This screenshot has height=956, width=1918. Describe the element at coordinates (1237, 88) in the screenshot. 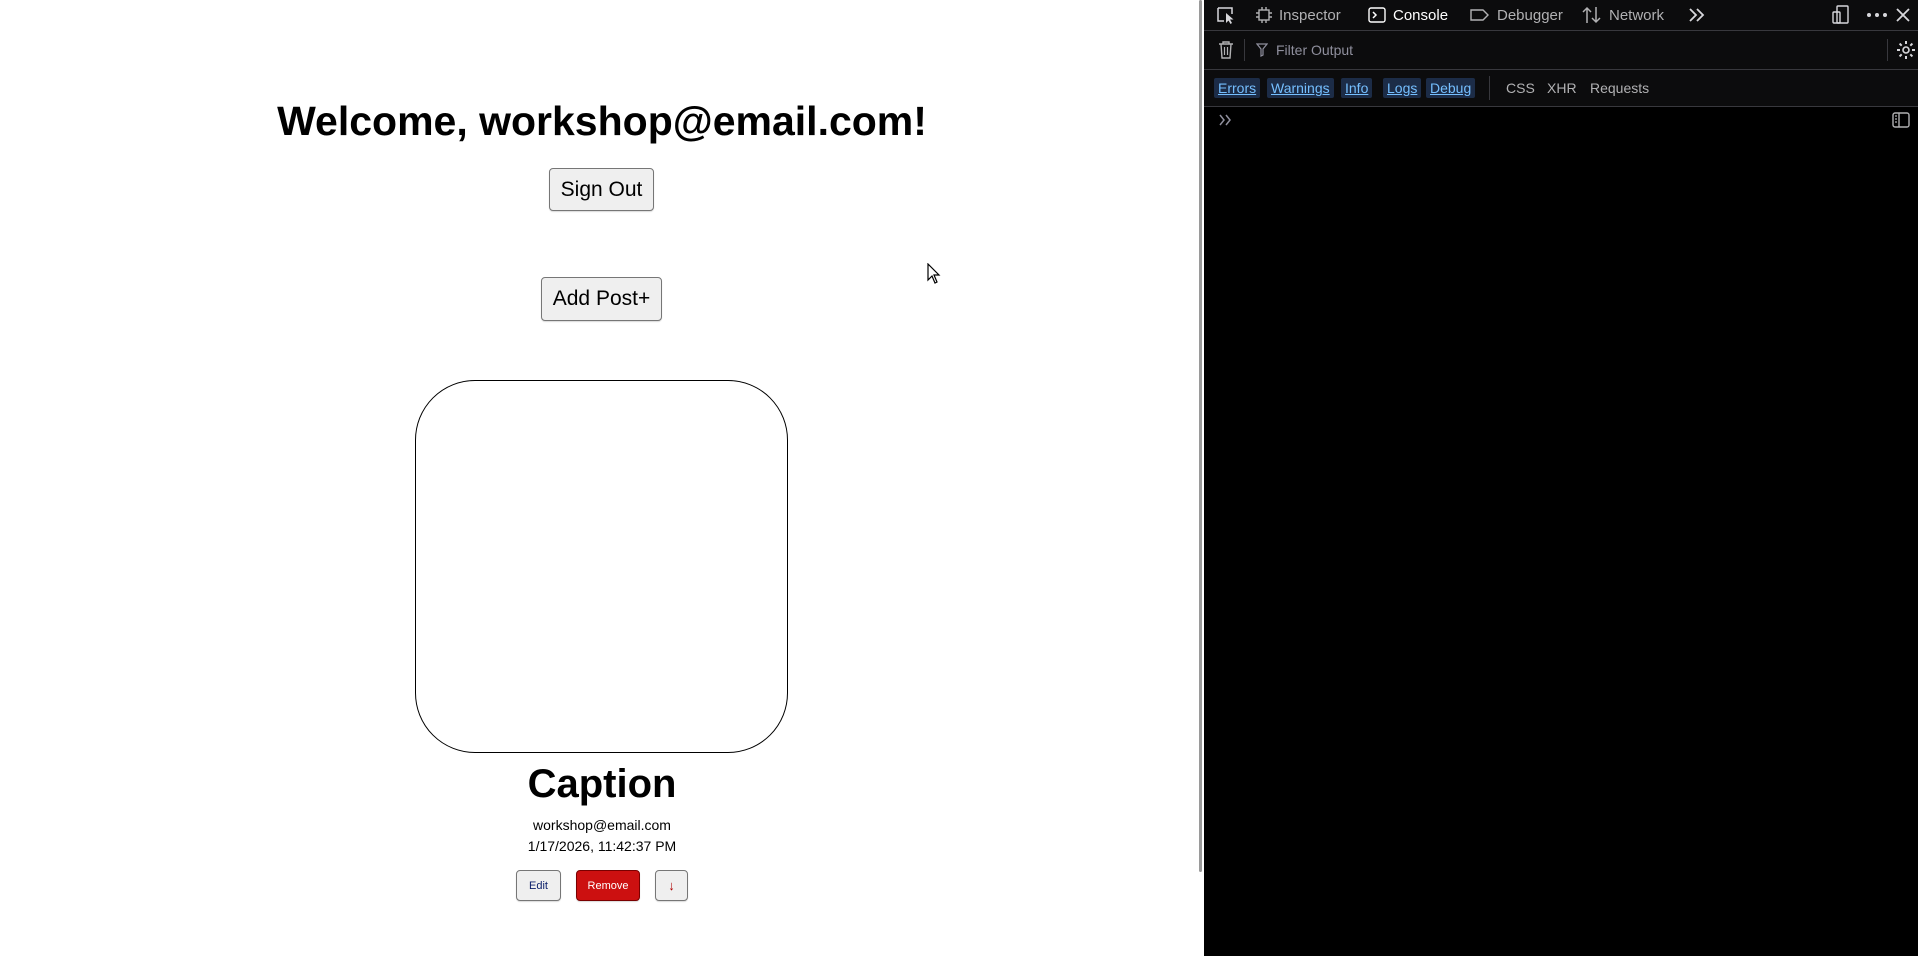

I see `filter-errors: Errors` at that location.